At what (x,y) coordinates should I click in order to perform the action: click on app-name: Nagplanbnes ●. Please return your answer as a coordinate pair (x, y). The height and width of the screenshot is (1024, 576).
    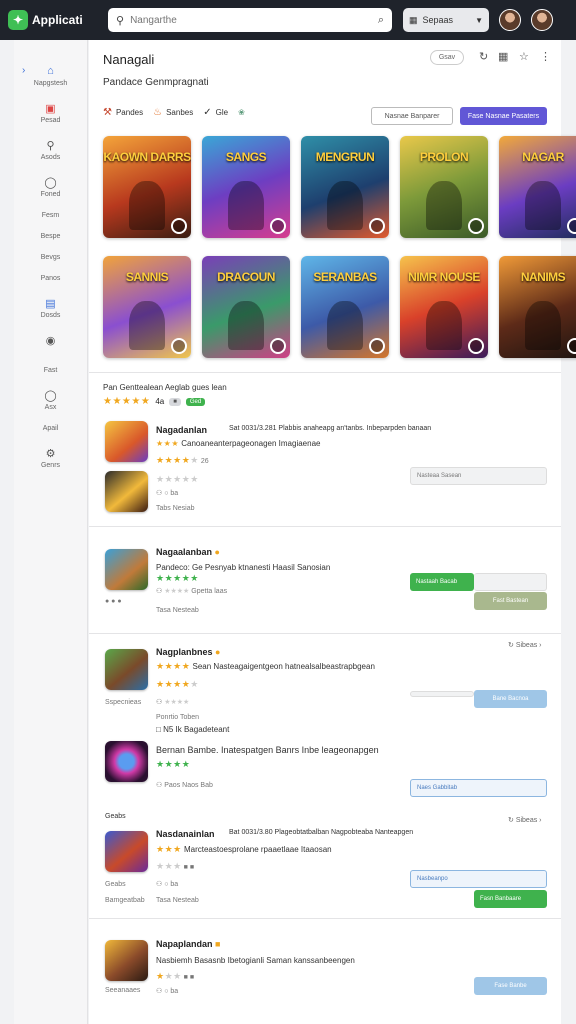
    Looking at the image, I should click on (188, 652).